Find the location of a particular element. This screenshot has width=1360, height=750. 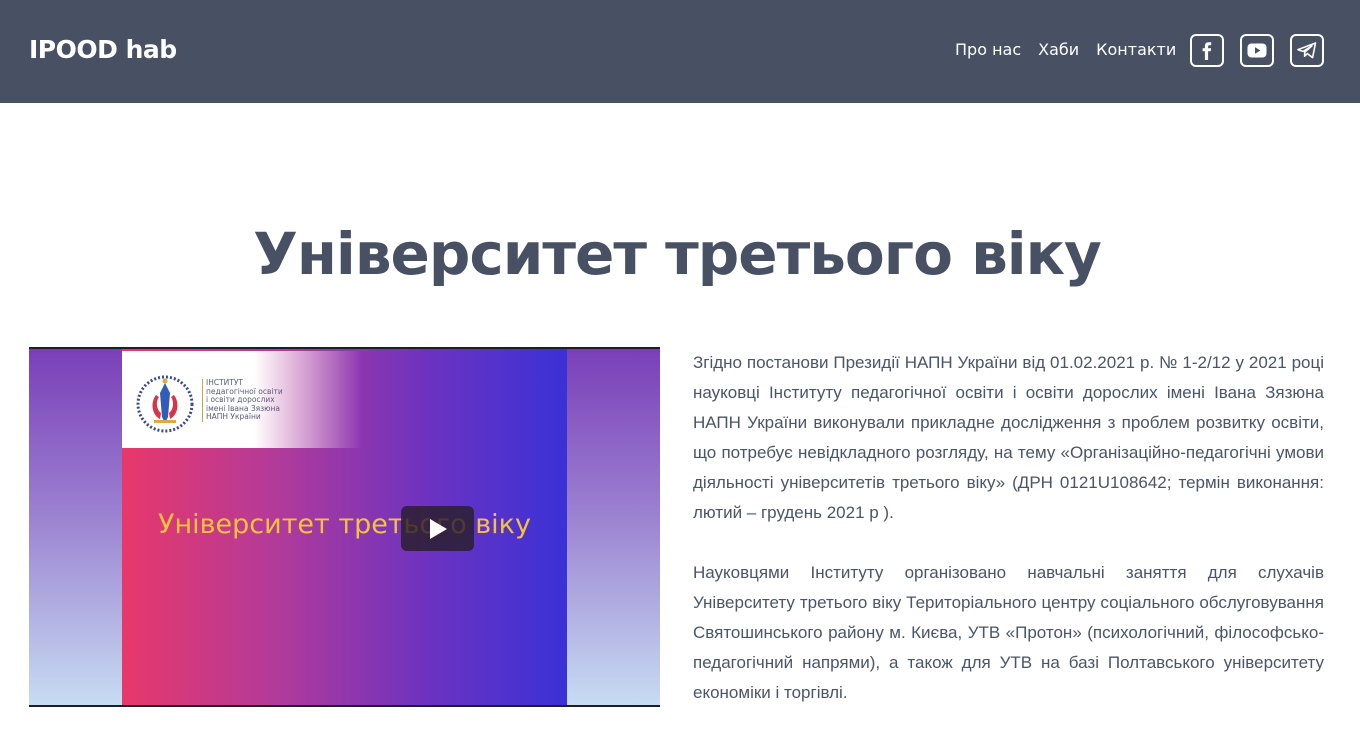

telegram-icon is located at coordinates (1307, 50).